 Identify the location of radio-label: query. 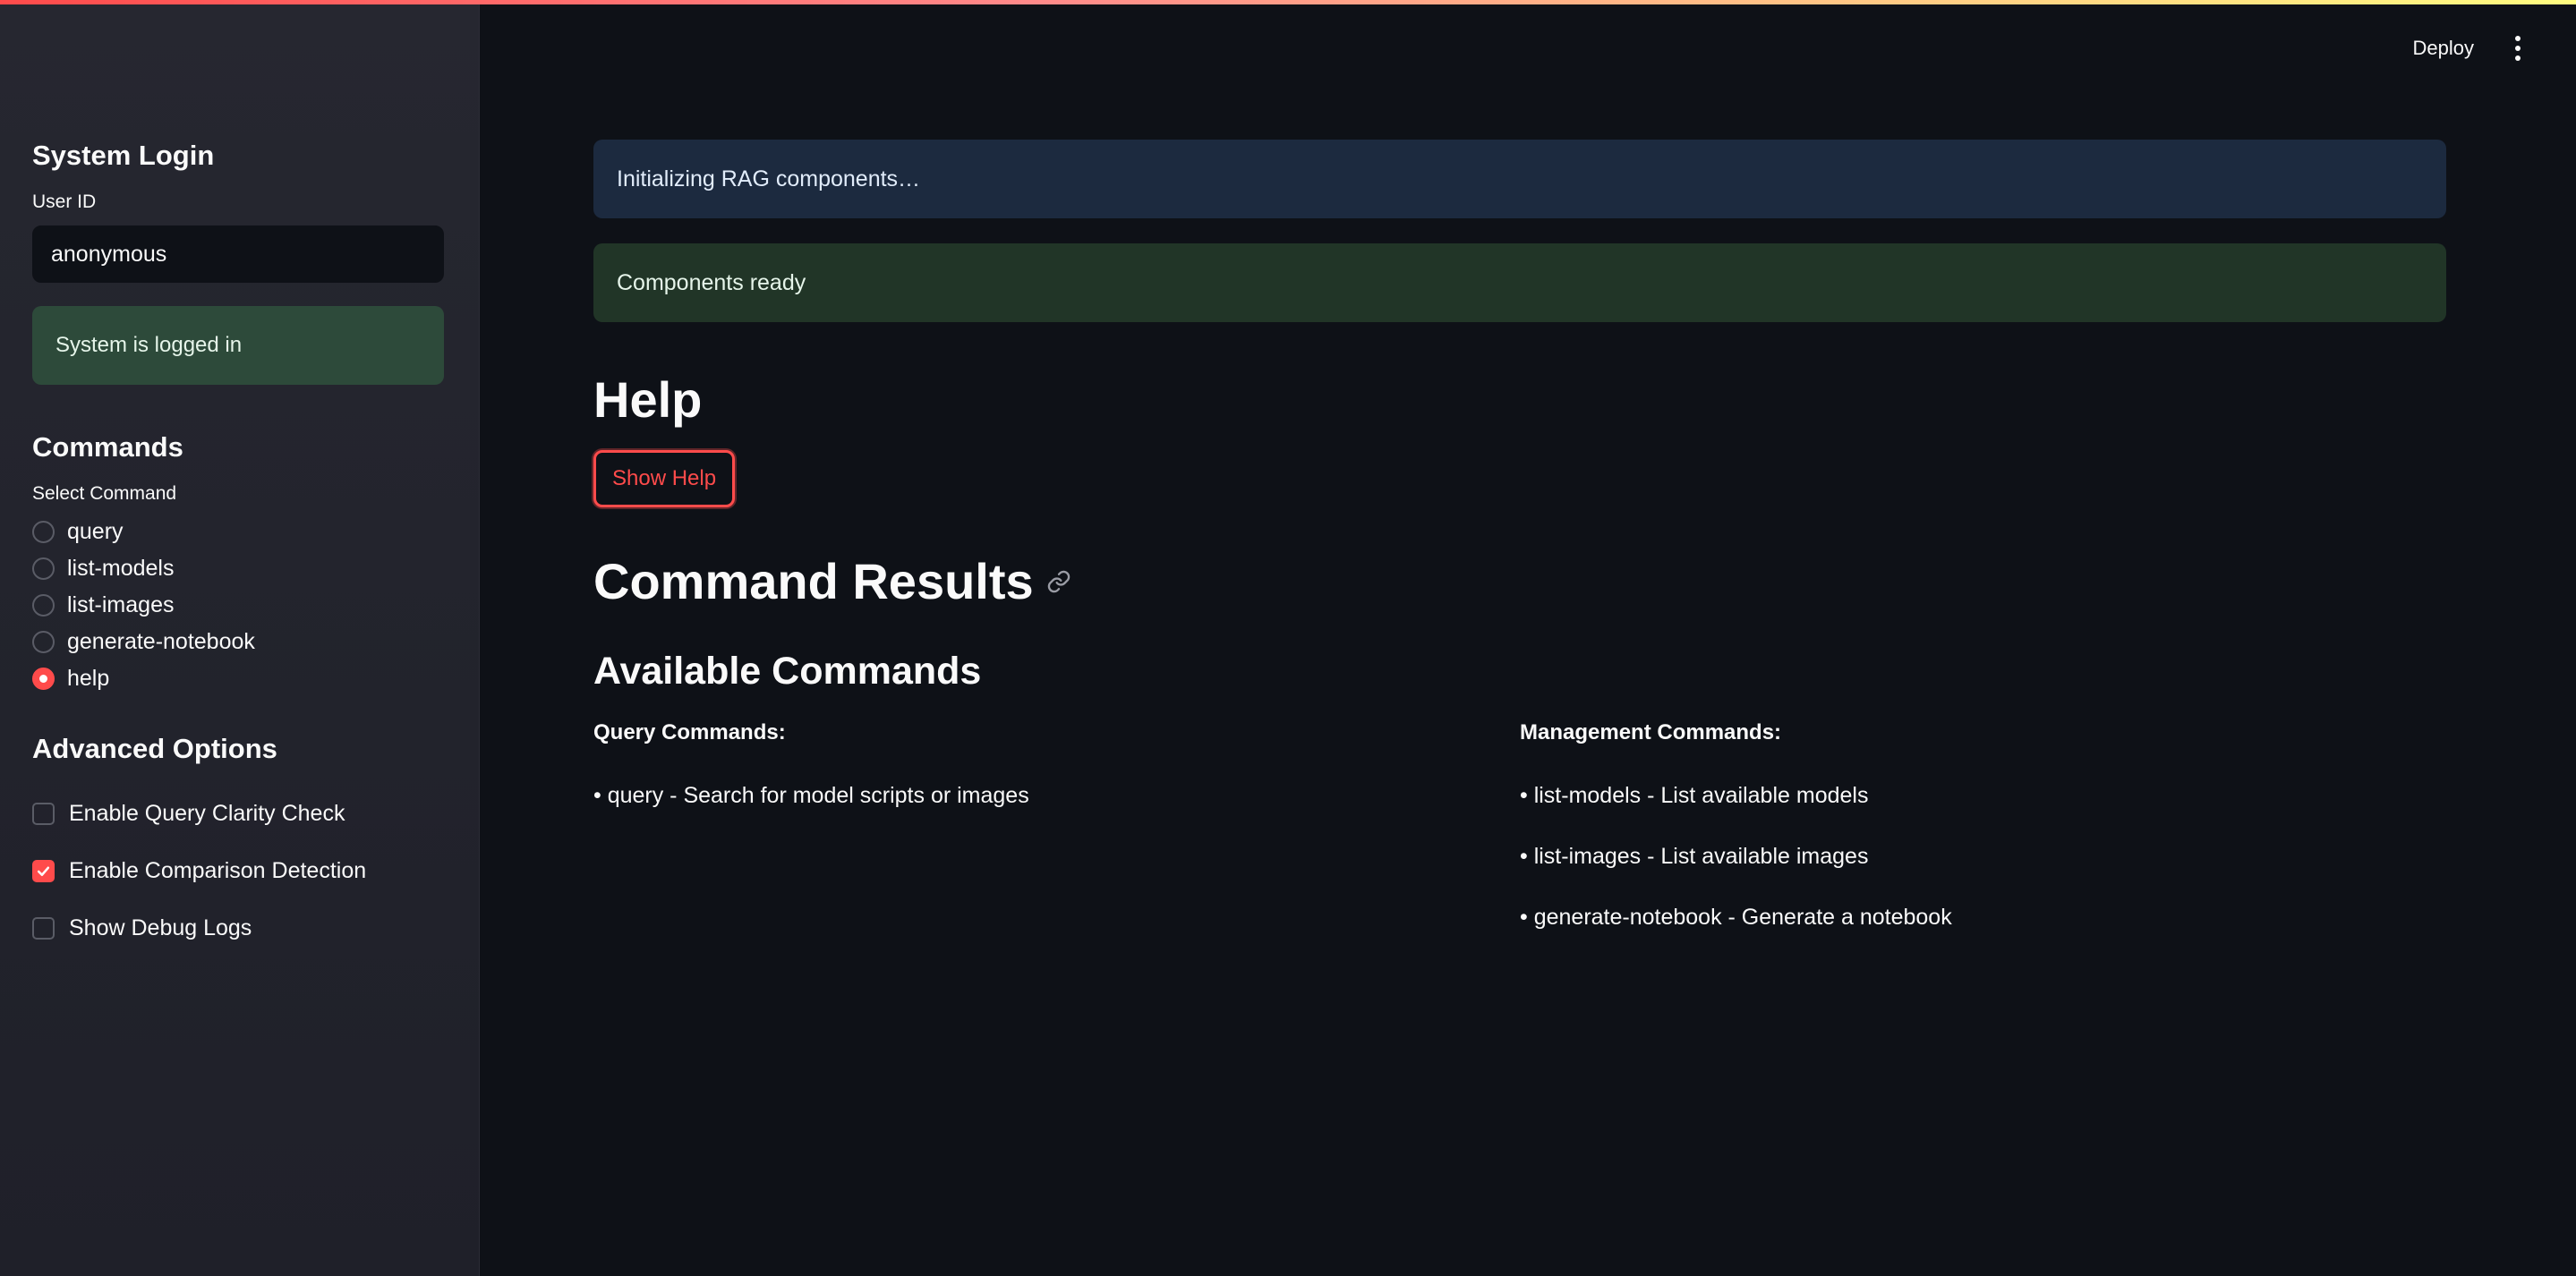
(95, 531).